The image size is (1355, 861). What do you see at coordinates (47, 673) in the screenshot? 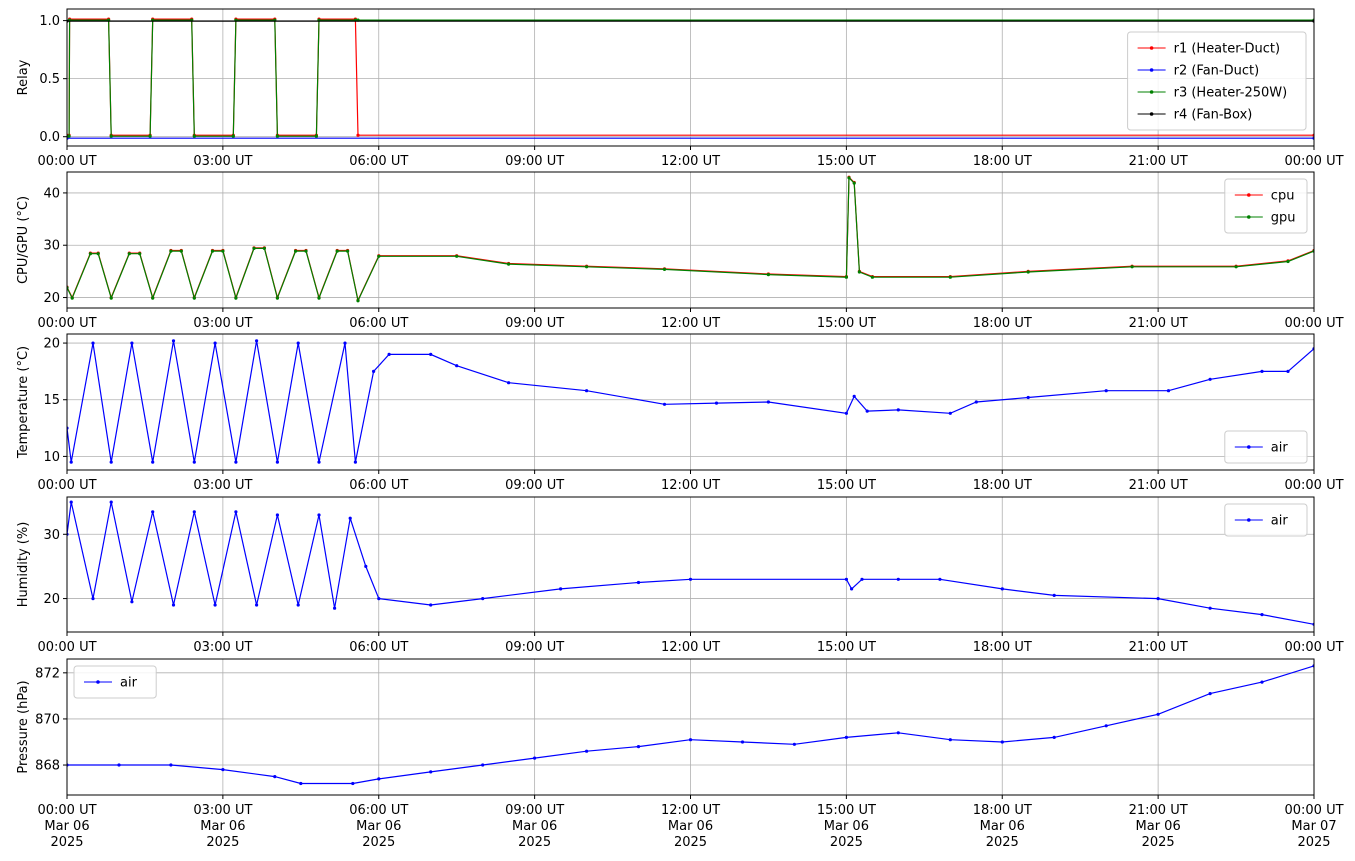
I see `y-tick-label: 872` at bounding box center [47, 673].